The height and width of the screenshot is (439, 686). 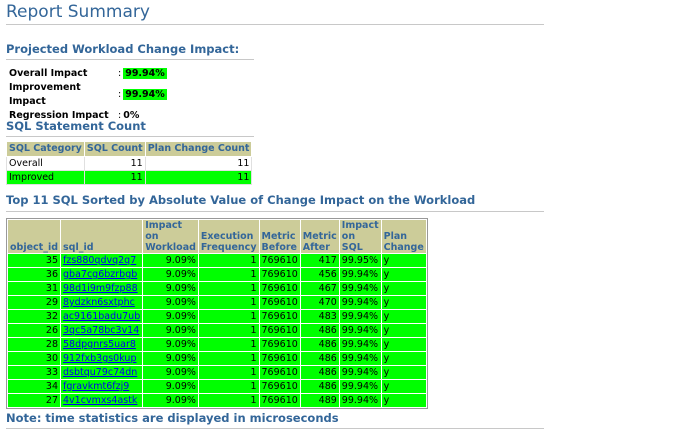 What do you see at coordinates (34, 274) in the screenshot?
I see `object-id-cell: 36` at bounding box center [34, 274].